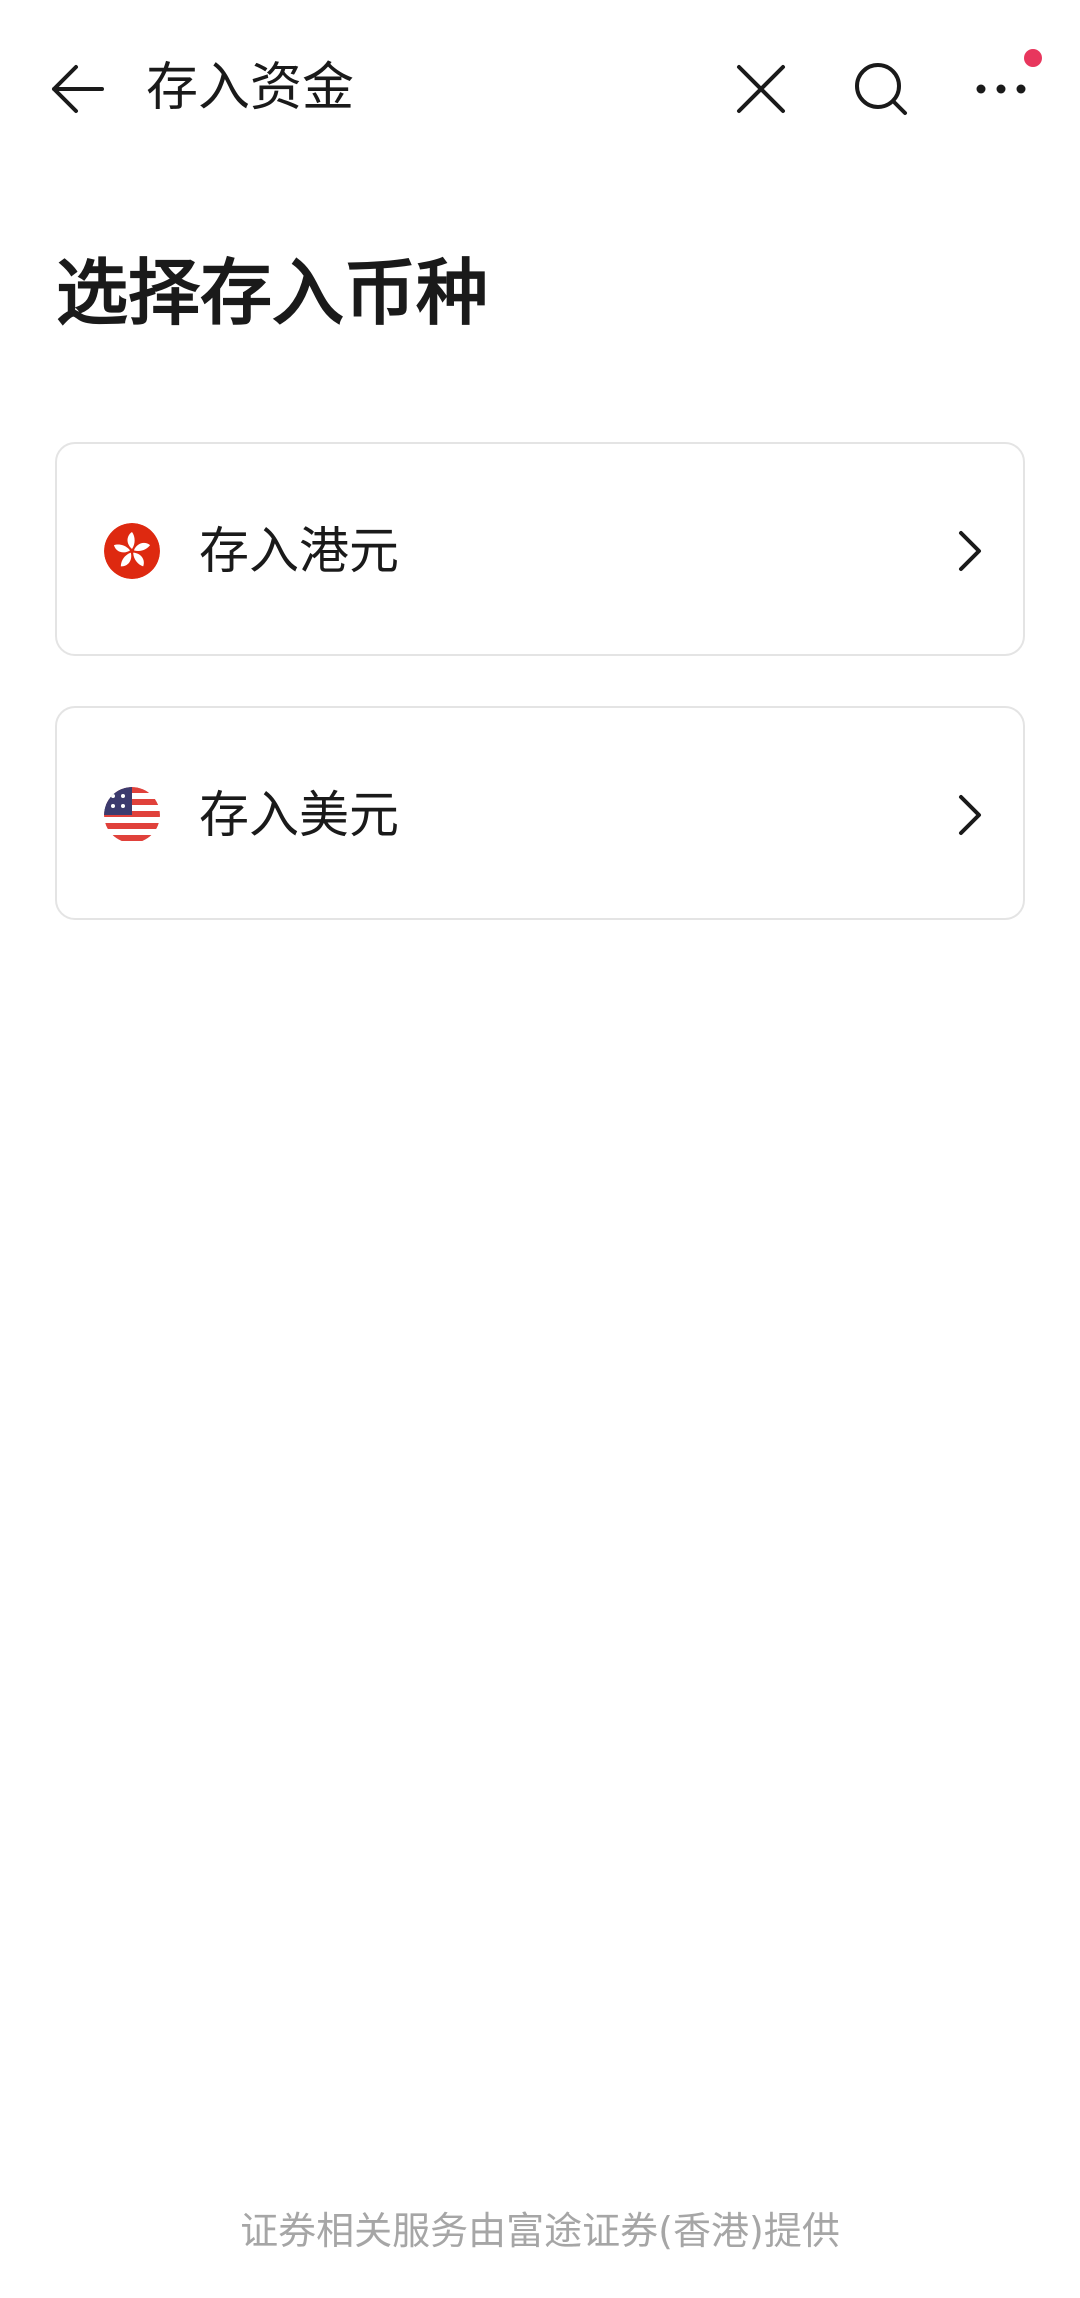 The image size is (1080, 2298). What do you see at coordinates (540, 89) in the screenshot?
I see `top-navigation-bar: 存入资金` at bounding box center [540, 89].